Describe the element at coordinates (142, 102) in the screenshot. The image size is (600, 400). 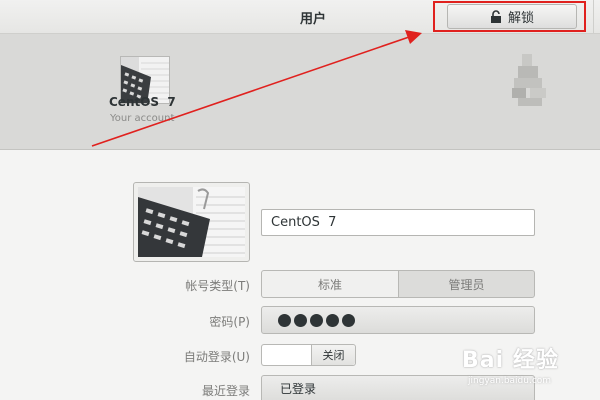
I see `account-name: CentOS 7` at that location.